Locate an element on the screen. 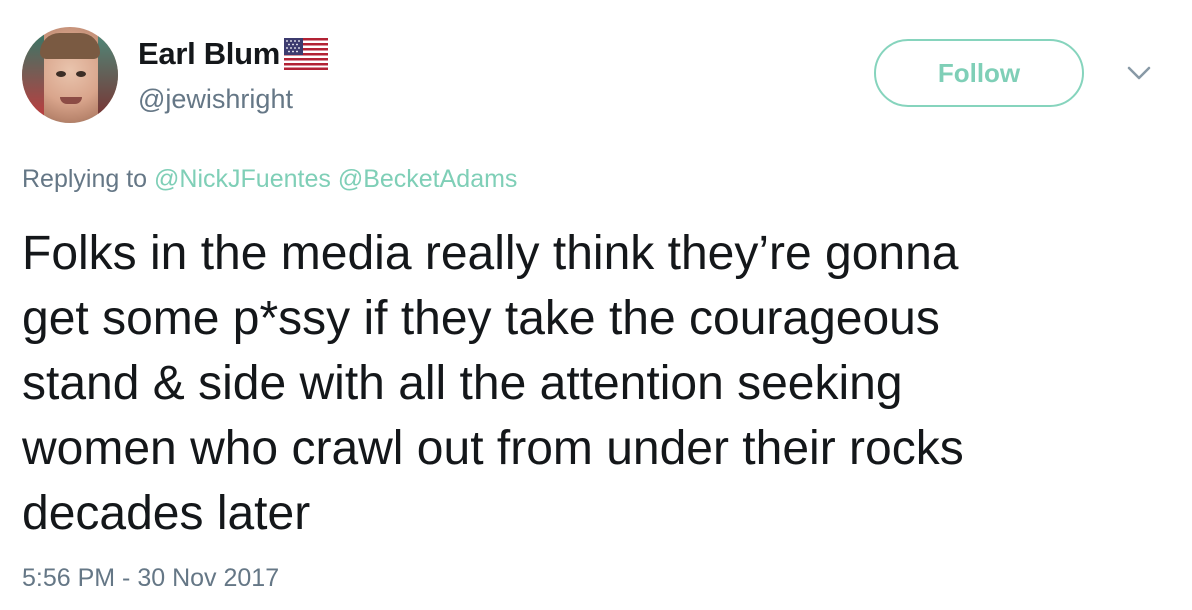  display-name: Earl Blum is located at coordinates (209, 54).